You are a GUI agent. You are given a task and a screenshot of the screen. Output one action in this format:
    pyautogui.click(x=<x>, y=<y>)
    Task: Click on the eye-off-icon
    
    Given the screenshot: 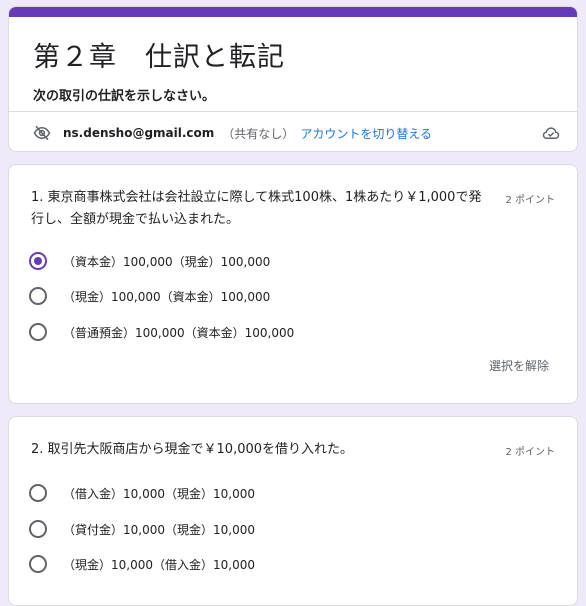 What is the action you would take?
    pyautogui.click(x=42, y=133)
    